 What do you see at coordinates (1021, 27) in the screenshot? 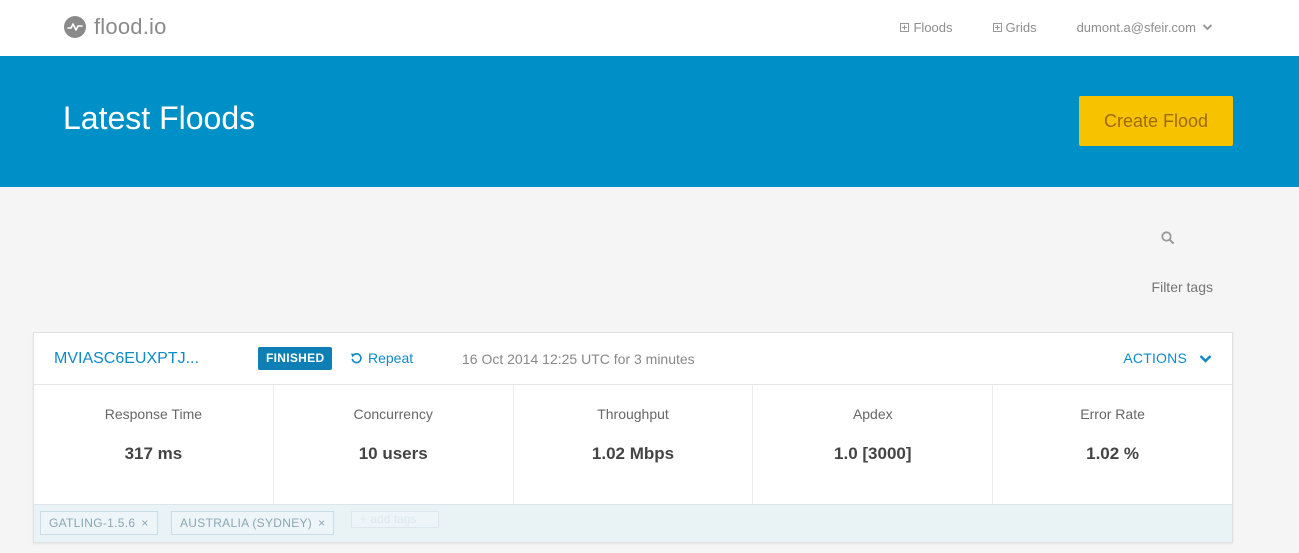
I see `nav-link-label: Grids` at bounding box center [1021, 27].